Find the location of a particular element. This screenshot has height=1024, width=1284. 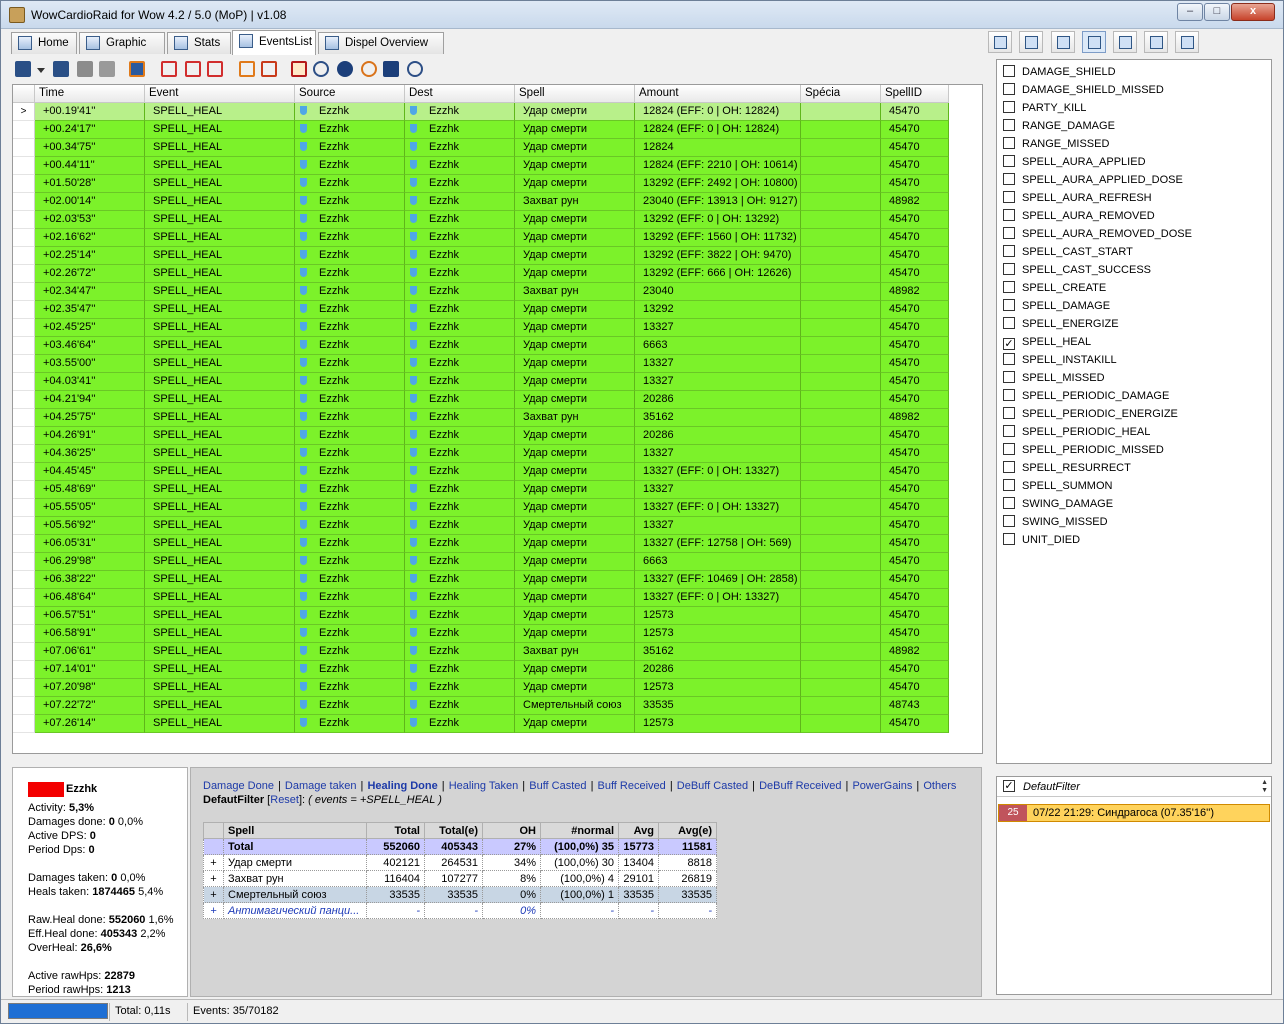

event-filter-item: SPELL_AURA_REMOVED_DOSE is located at coordinates (1097, 234).